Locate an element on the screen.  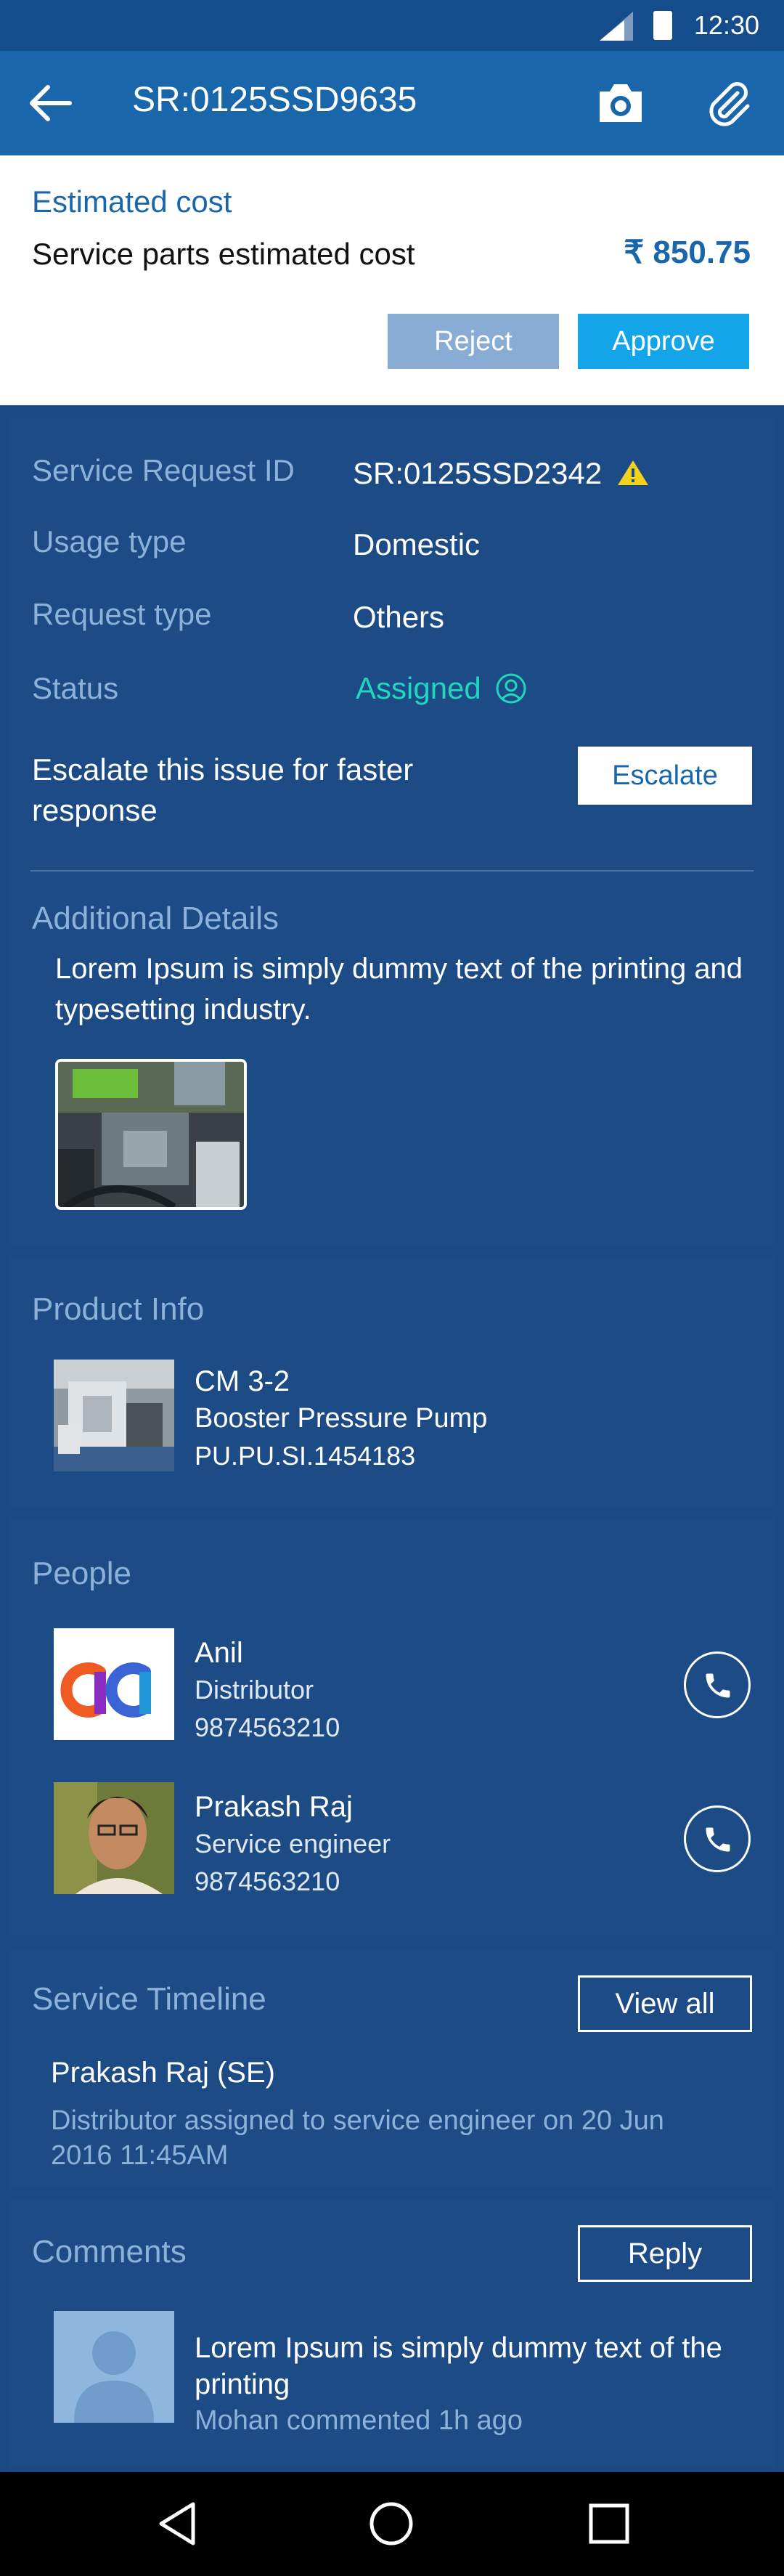
status-bar: 12:30 is located at coordinates (392, 25).